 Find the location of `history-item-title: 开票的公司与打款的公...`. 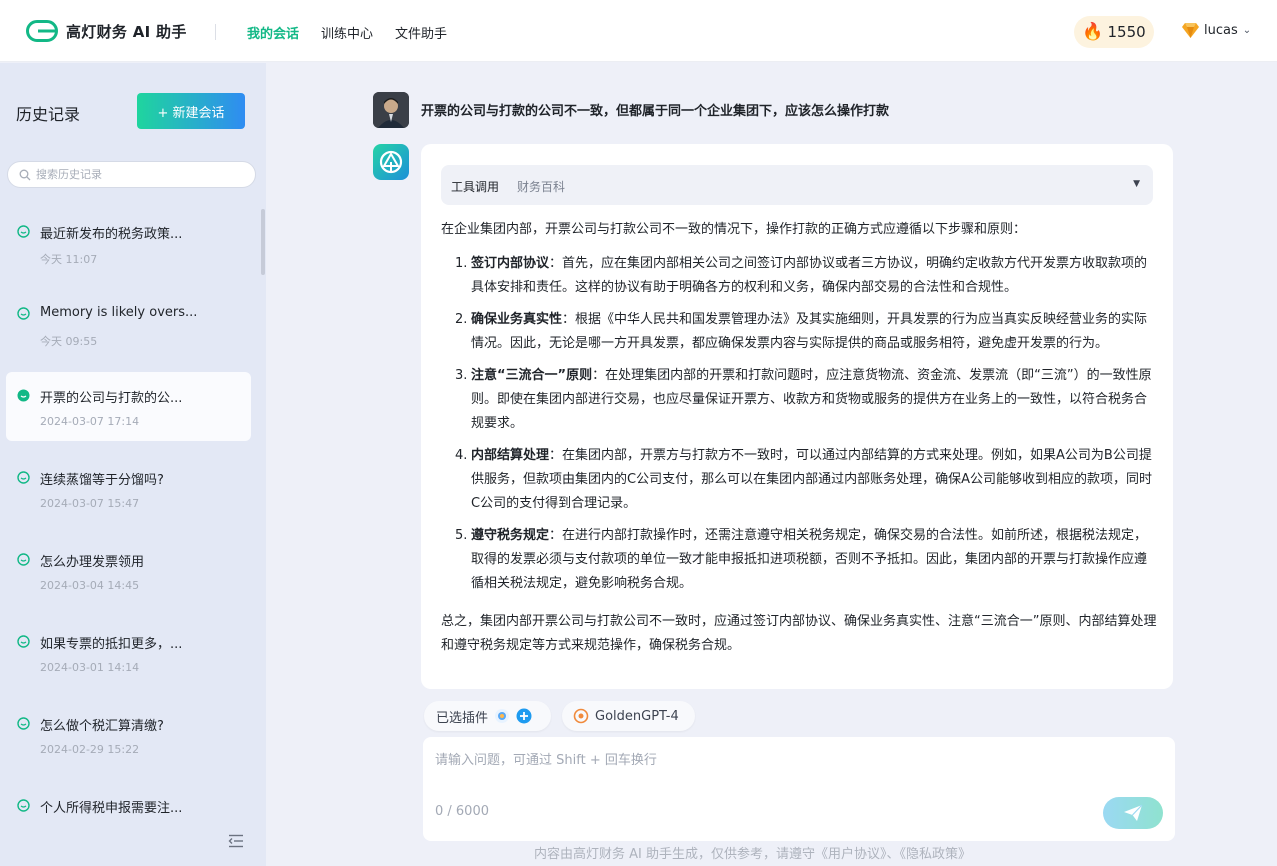

history-item-title: 开票的公司与打款的公... is located at coordinates (111, 398).